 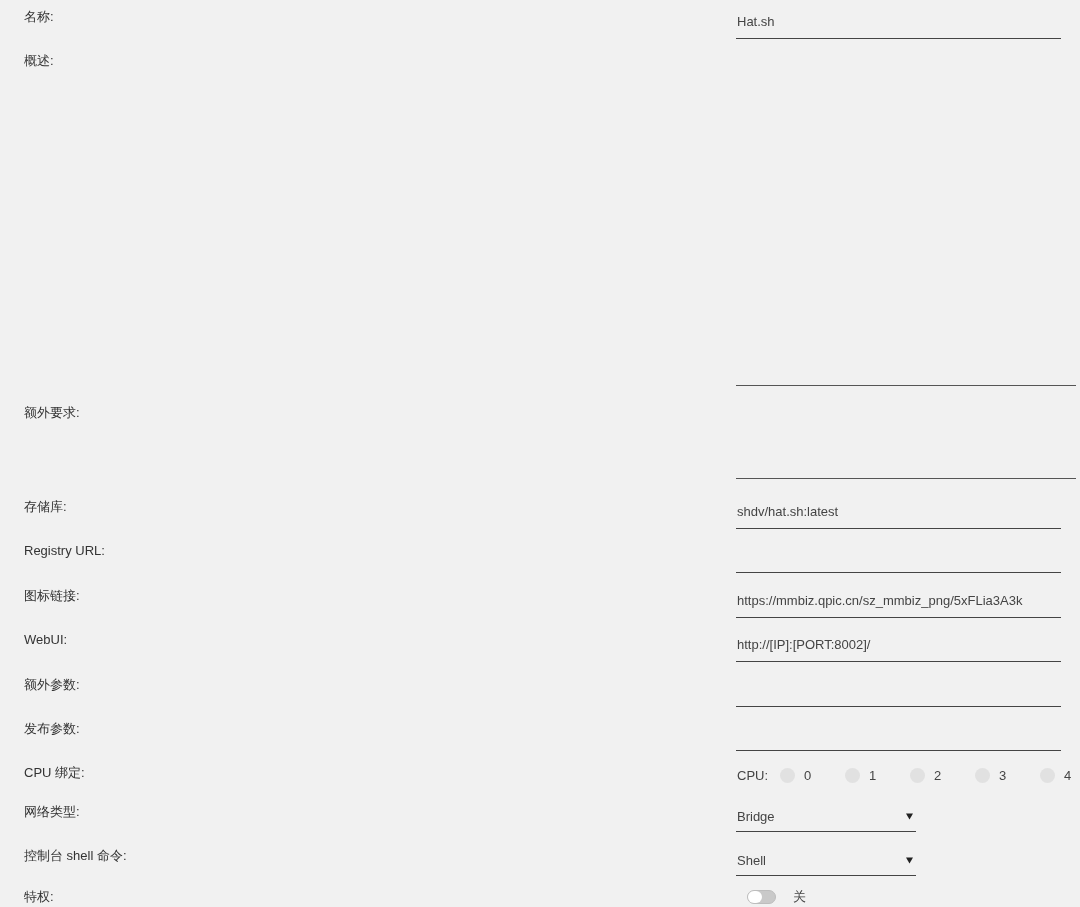 What do you see at coordinates (826, 862) in the screenshot?
I see `dropdown-field: Shell` at bounding box center [826, 862].